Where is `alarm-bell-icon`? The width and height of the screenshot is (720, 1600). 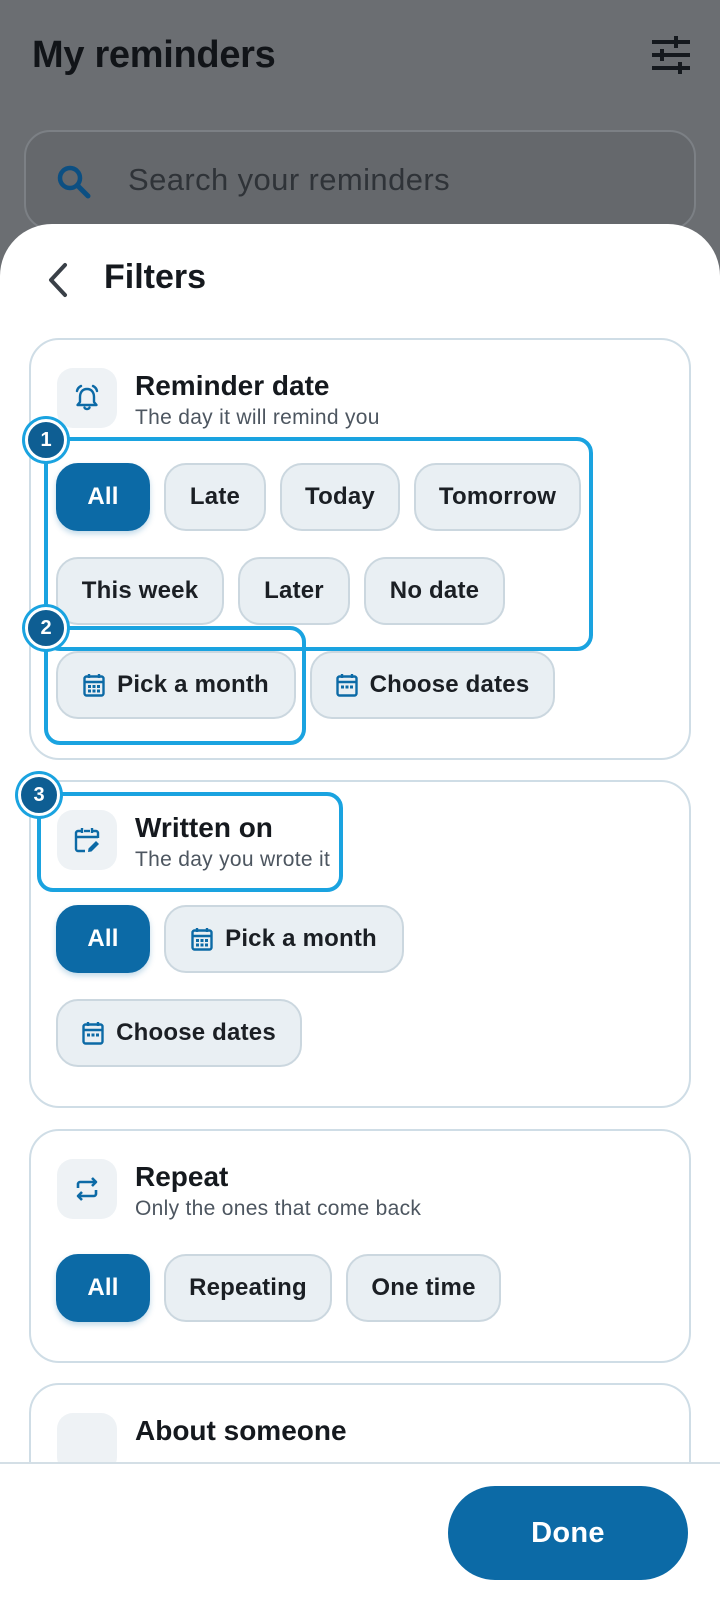
alarm-bell-icon is located at coordinates (87, 398).